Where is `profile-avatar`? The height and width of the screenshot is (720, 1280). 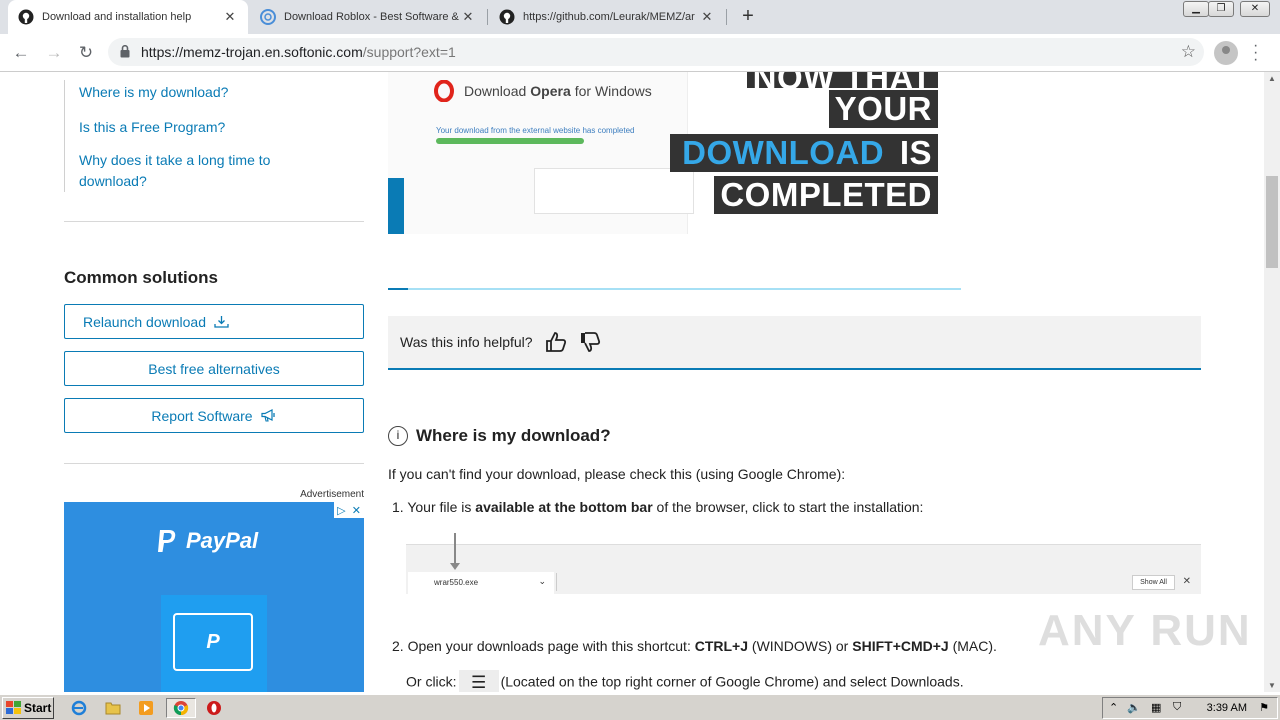 profile-avatar is located at coordinates (1226, 53).